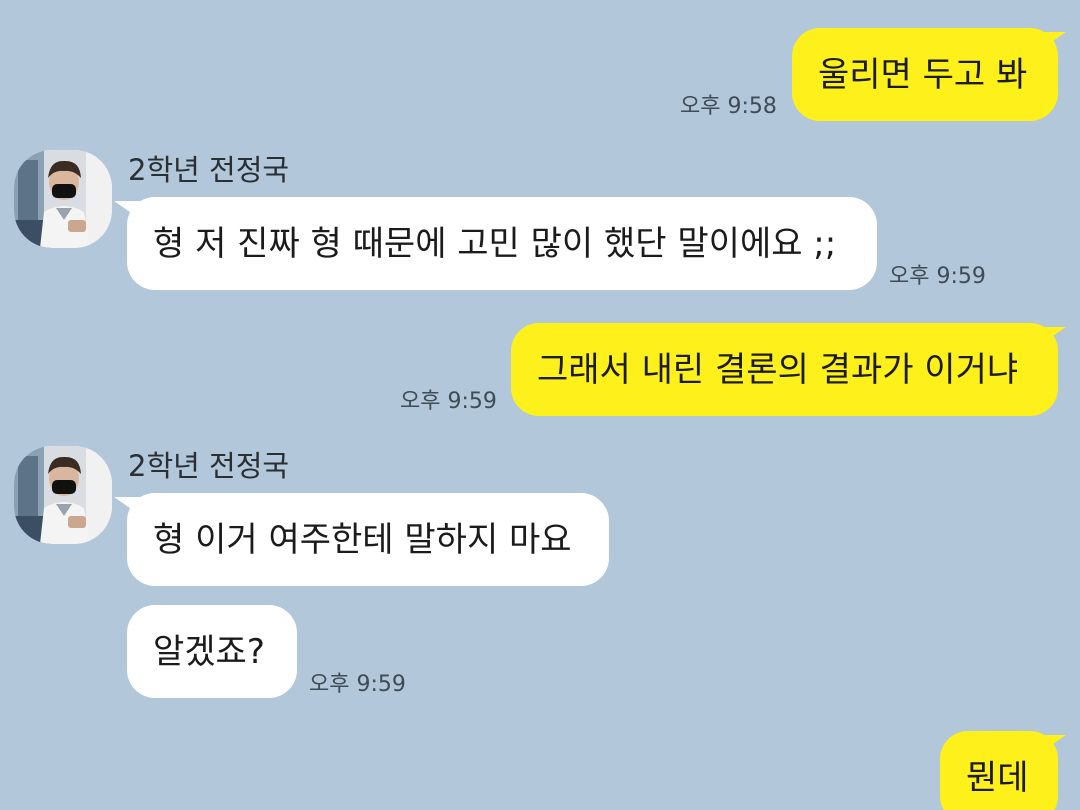 The width and height of the screenshot is (1080, 810). I want to click on incoming-message-bubble: 형 이거 여주한테 말하지 마요, so click(368, 539).